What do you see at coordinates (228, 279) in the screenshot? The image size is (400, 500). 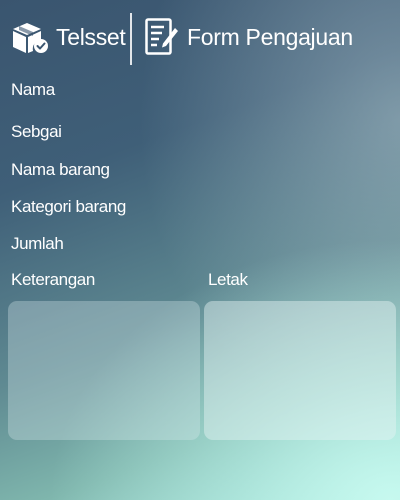 I see `letak-label: Letak` at bounding box center [228, 279].